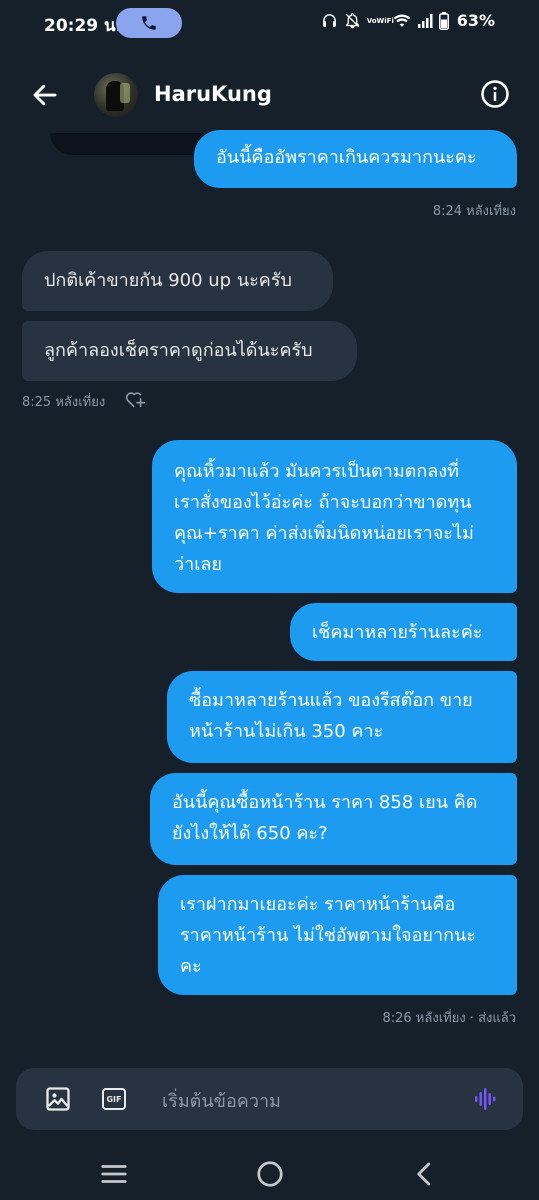 This screenshot has height=1200, width=539. I want to click on status-icons: VoWiFi 63%, so click(408, 20).